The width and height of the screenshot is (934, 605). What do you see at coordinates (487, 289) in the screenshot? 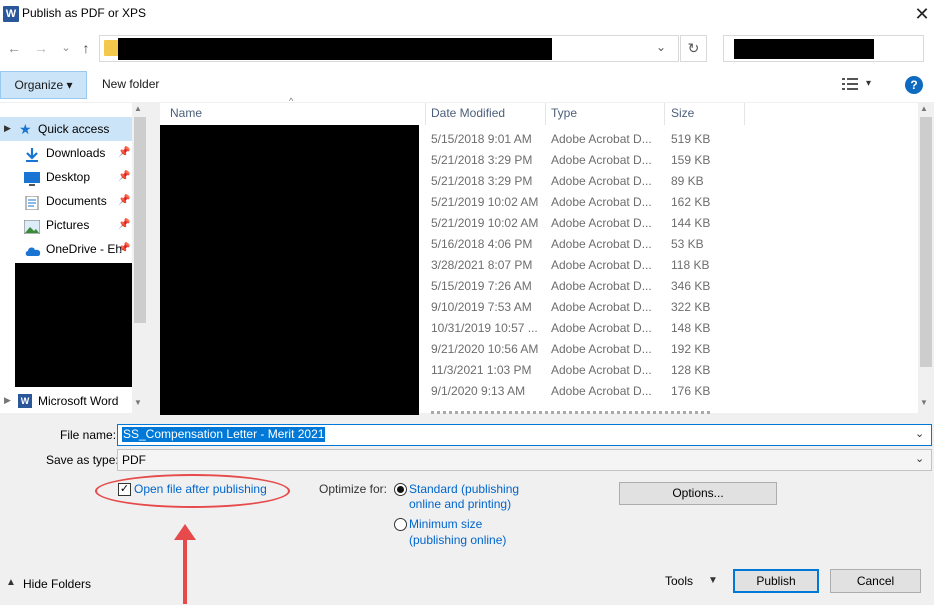
I see `table-cell-date: 5/15/2019 7:26 AM` at bounding box center [487, 289].